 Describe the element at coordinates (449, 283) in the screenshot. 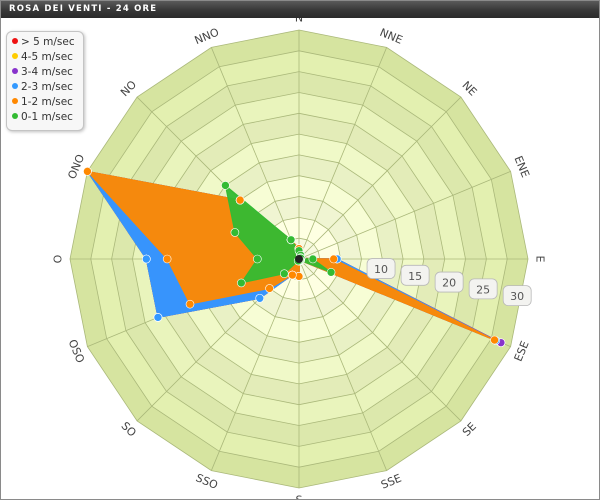

I see `radial-tick-label: 20` at that location.